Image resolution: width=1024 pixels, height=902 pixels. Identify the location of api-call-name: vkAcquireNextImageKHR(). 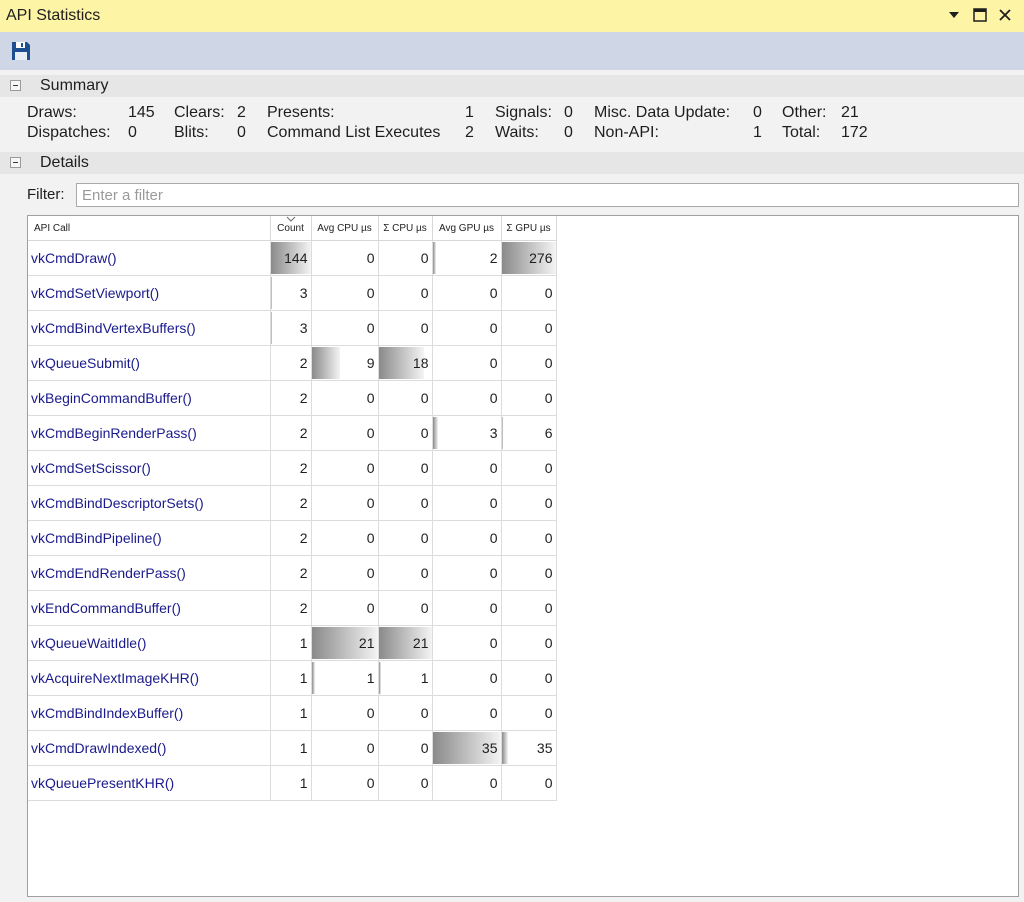
(149, 678).